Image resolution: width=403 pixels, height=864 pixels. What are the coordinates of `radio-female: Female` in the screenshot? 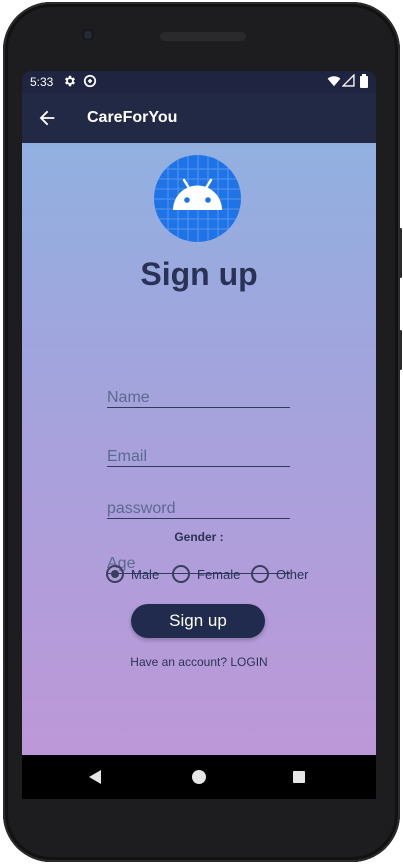 It's located at (206, 574).